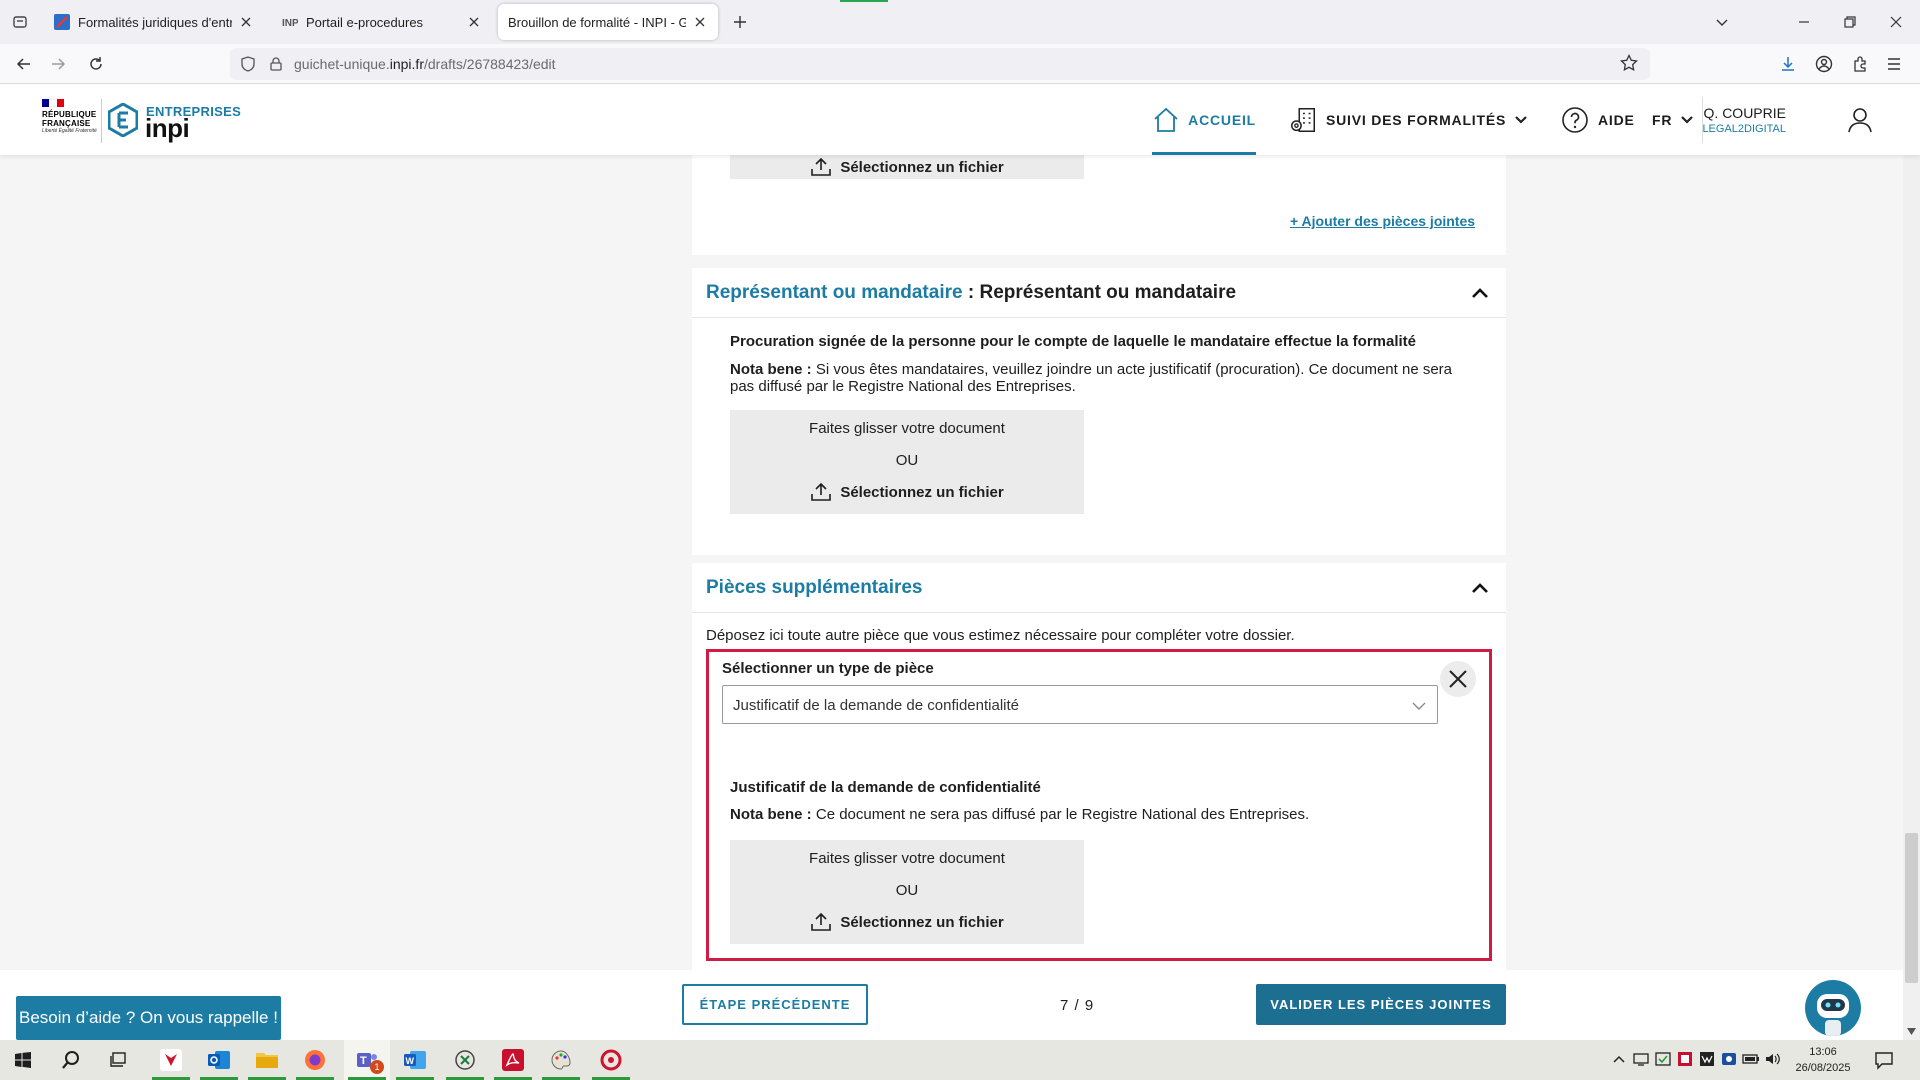 The height and width of the screenshot is (1080, 1920). I want to click on close-icon, so click(1458, 679).